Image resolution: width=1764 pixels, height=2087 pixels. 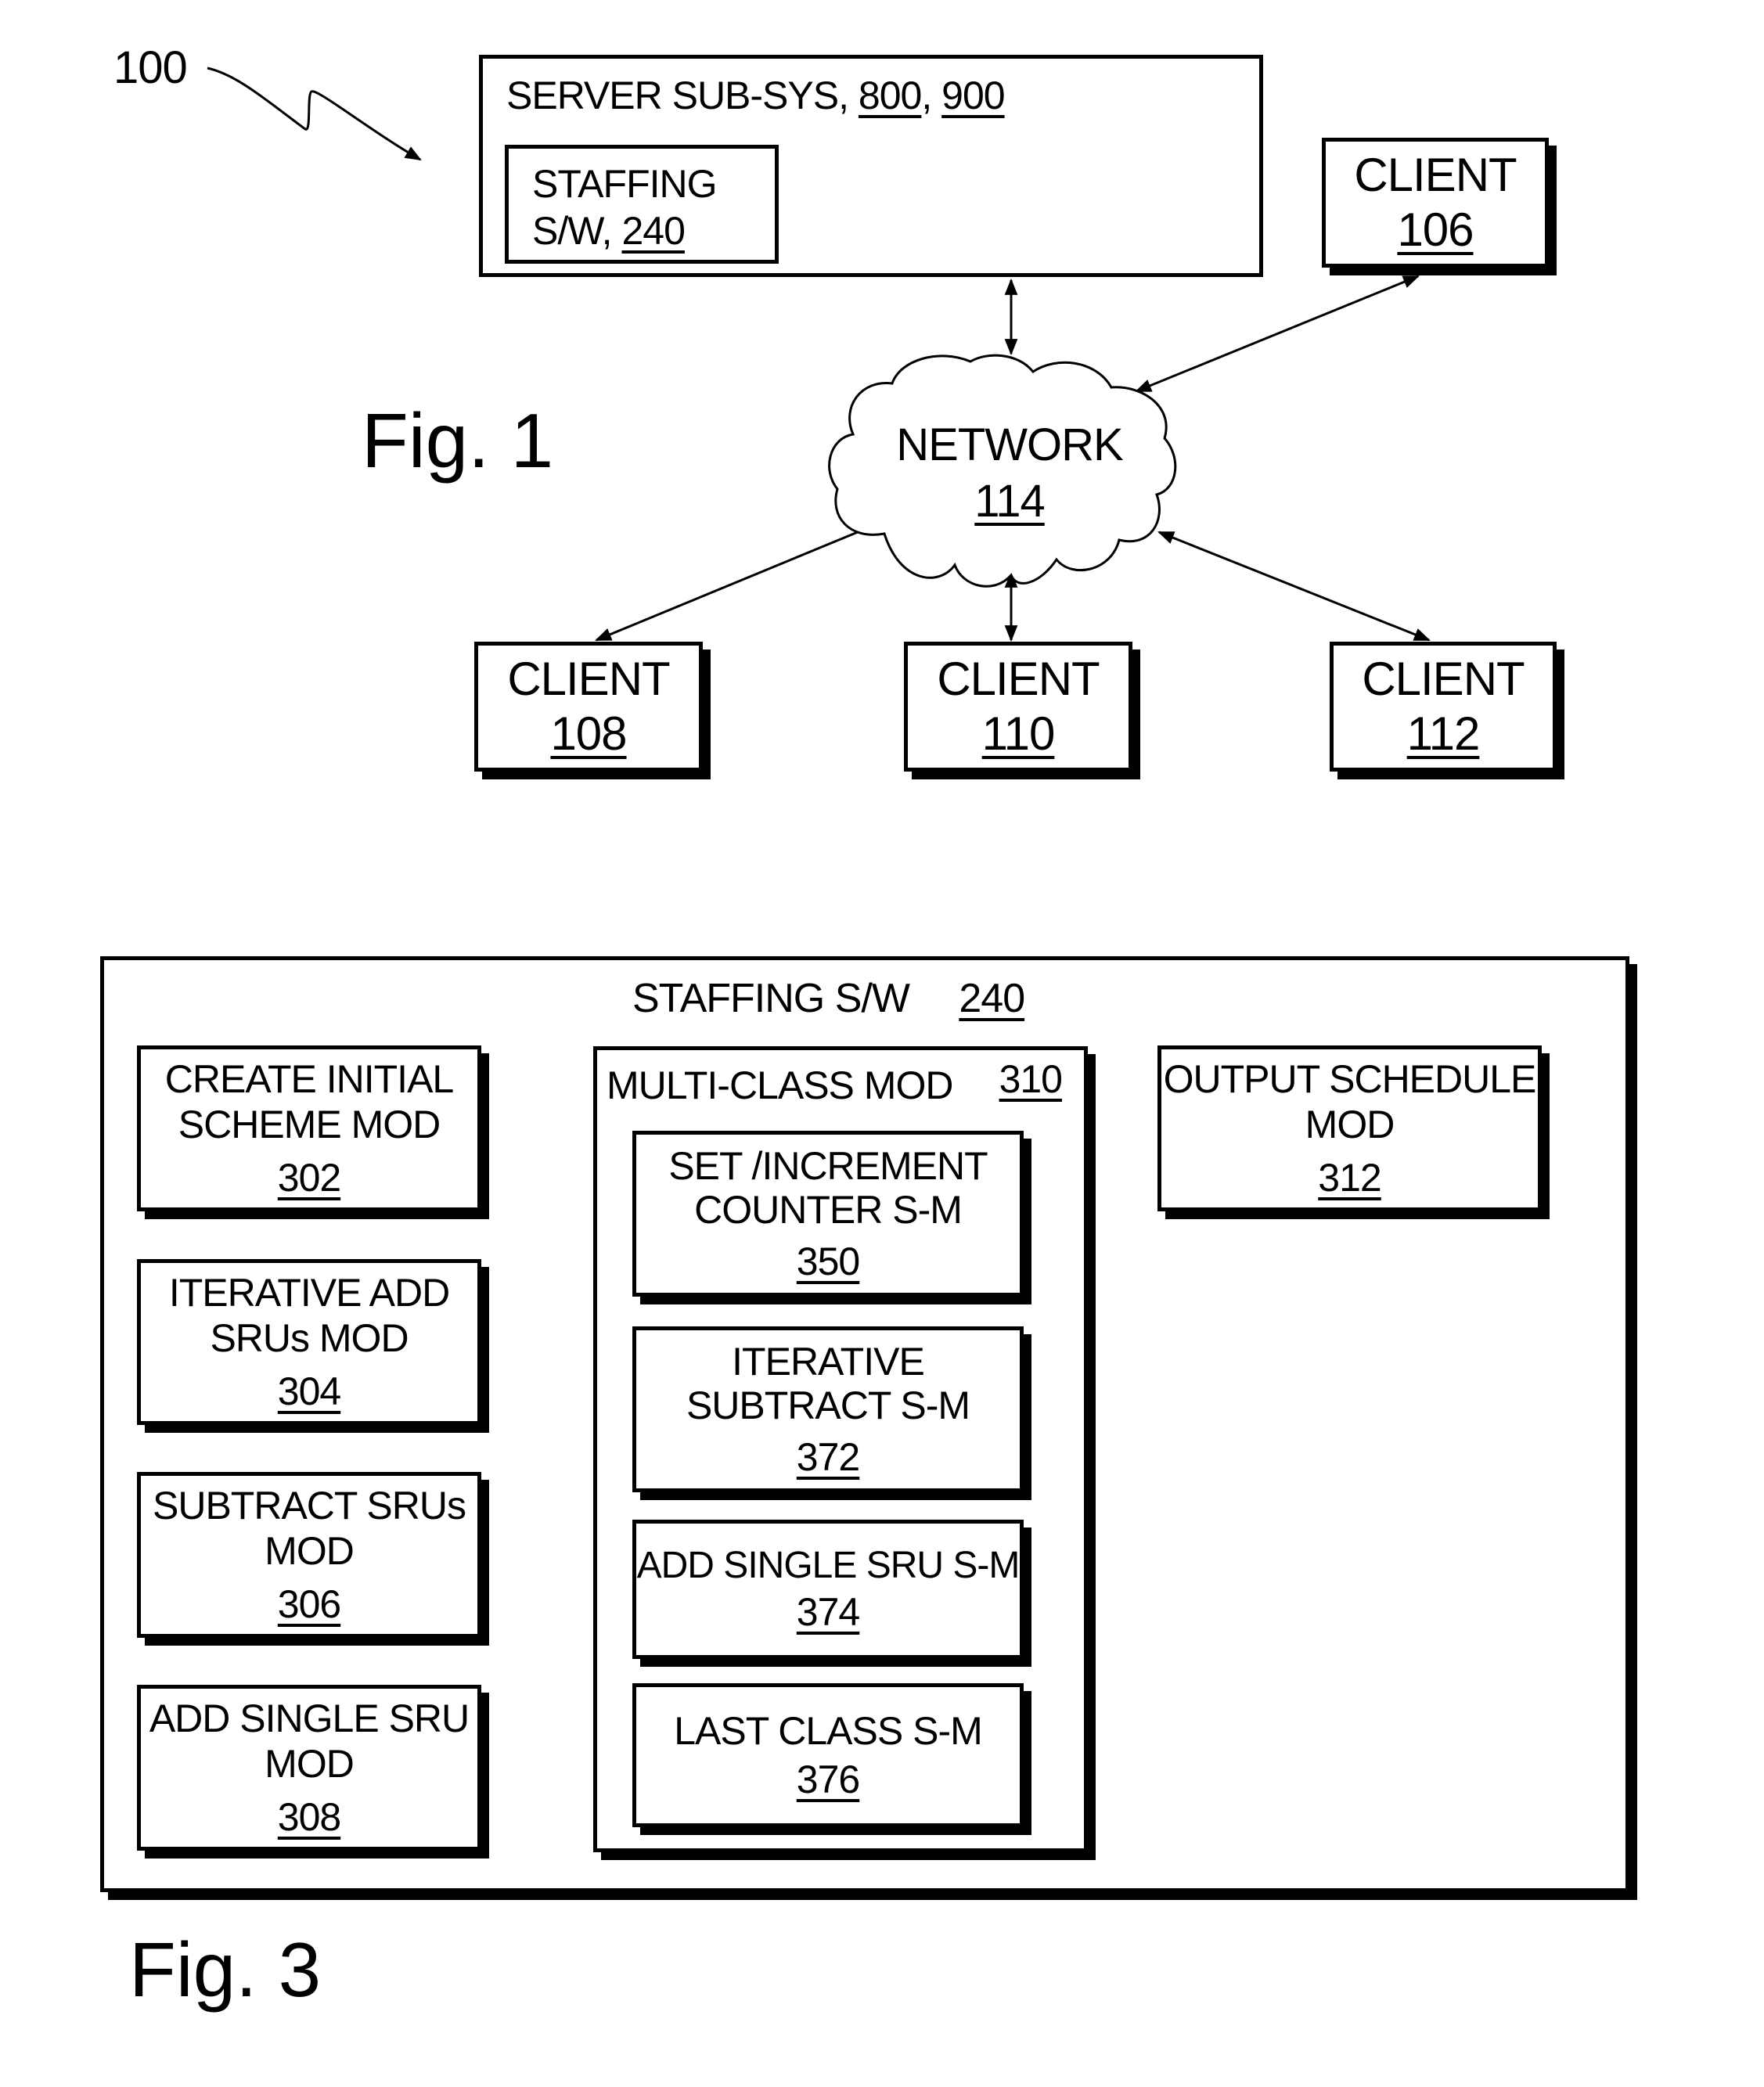 I want to click on client-110-box: CLIENT 110, so click(x=1018, y=707).